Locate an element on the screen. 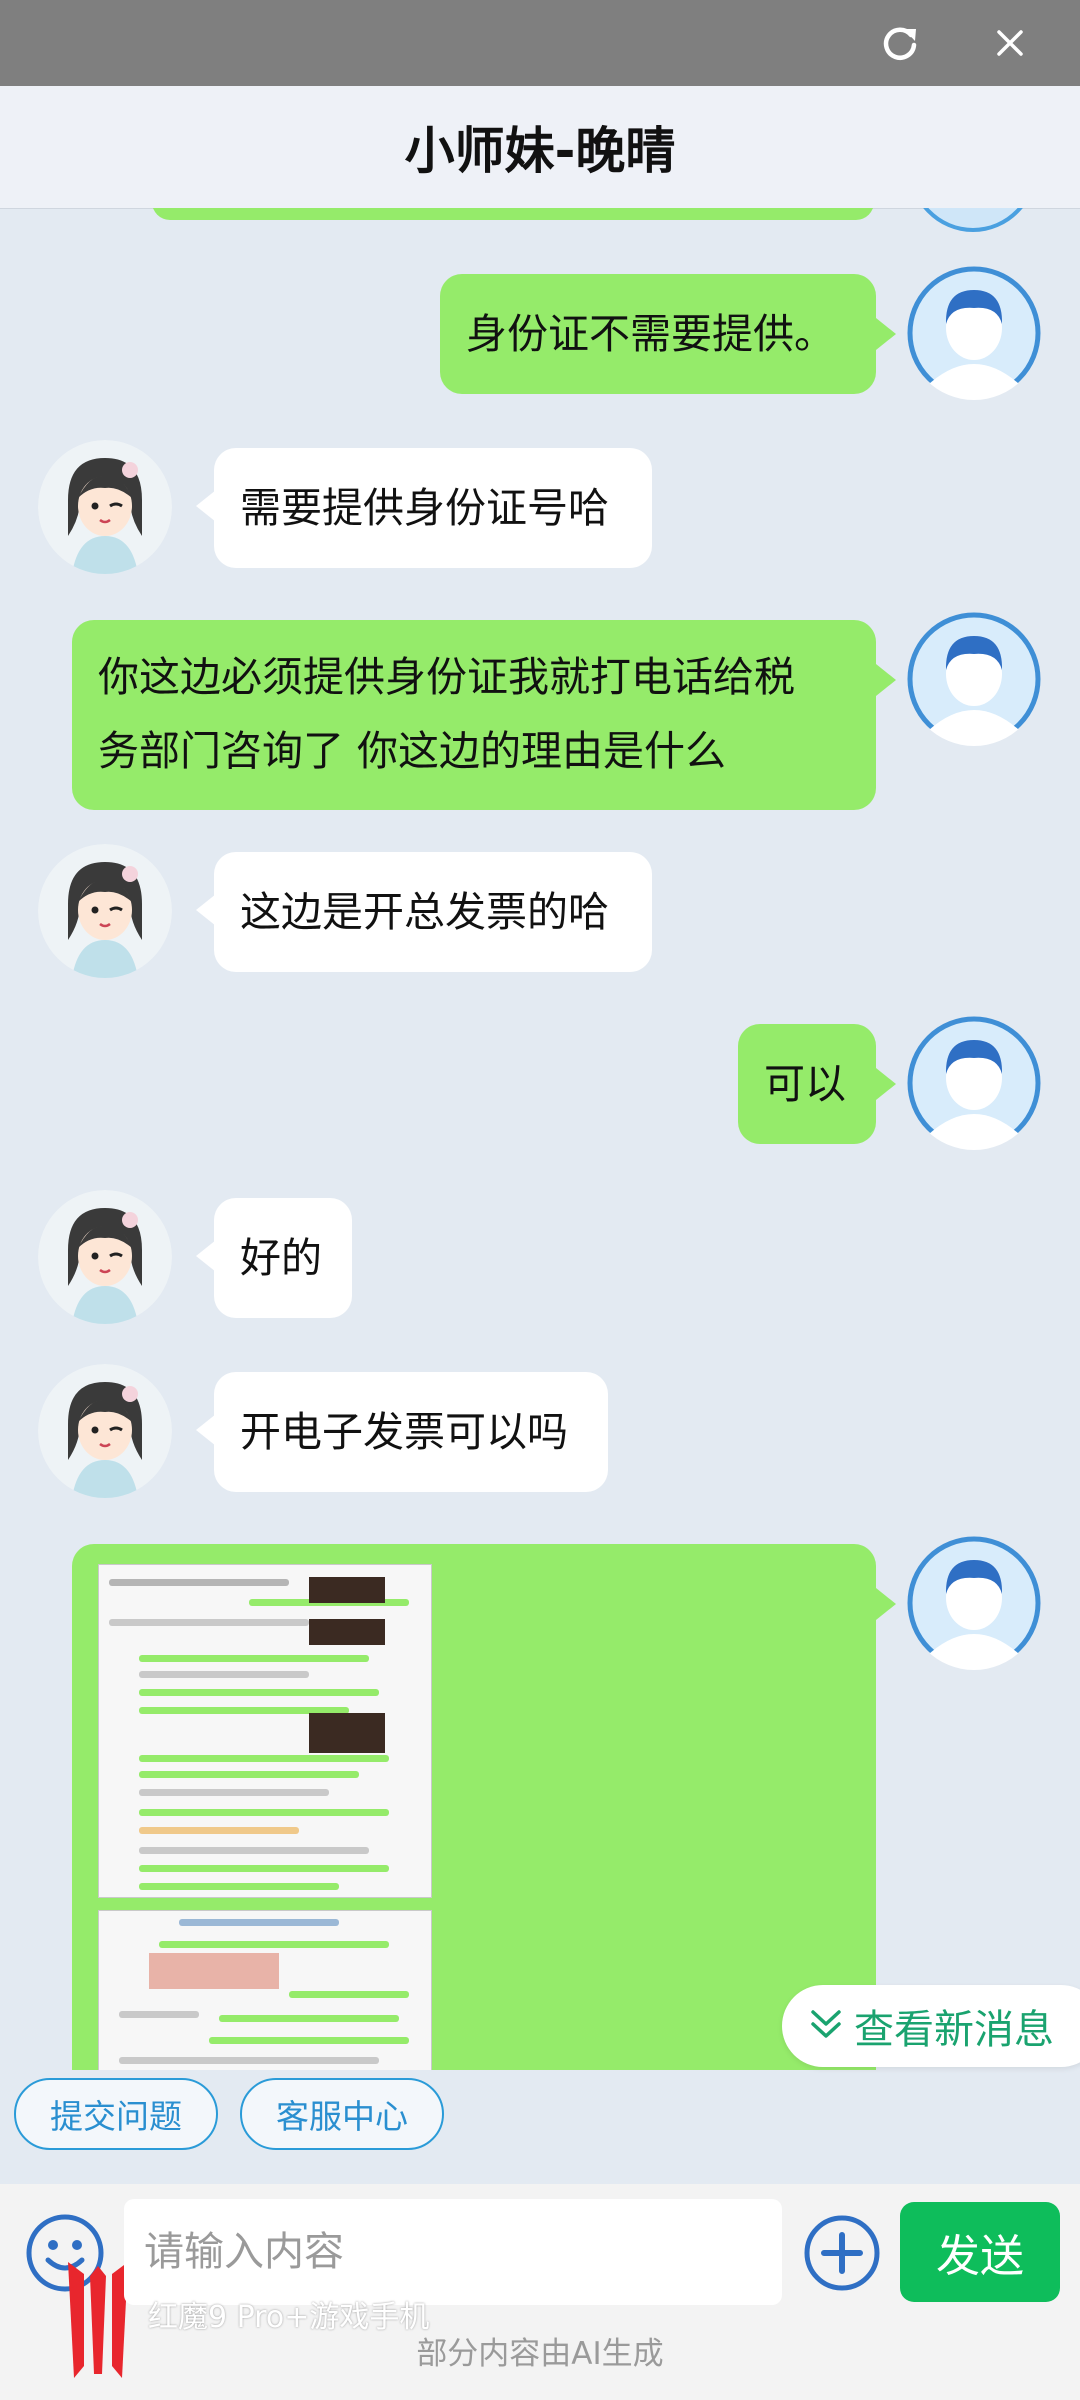 Image resolution: width=1080 pixels, height=2400 pixels. message-row: 开电子发票可以吗 is located at coordinates (540, 1434).